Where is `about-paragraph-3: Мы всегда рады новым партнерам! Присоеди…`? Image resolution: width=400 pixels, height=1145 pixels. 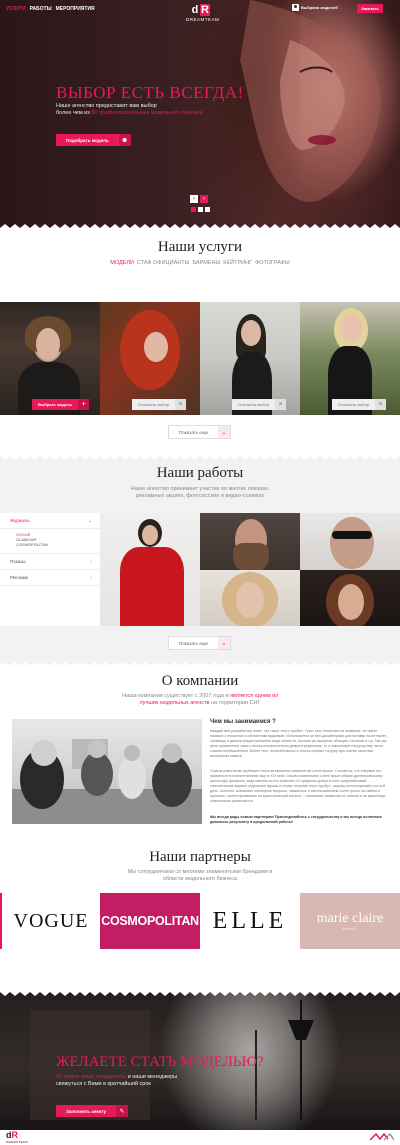
about-paragraph-3: Мы всегда рады новым партнерам! Присоеди… is located at coordinates (296, 819).